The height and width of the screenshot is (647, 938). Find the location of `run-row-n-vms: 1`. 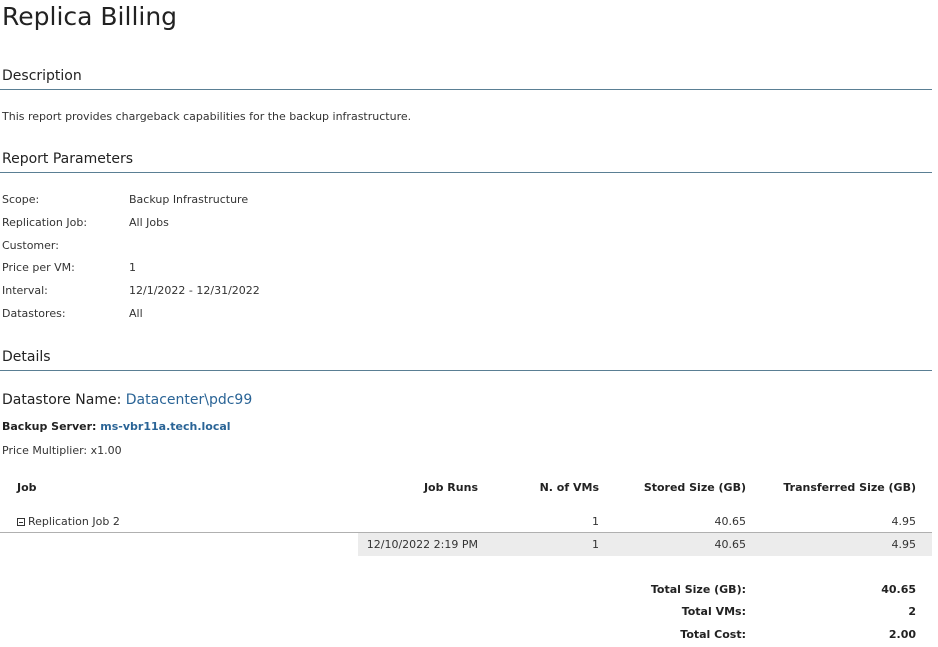

run-row-n-vms: 1 is located at coordinates (595, 544).